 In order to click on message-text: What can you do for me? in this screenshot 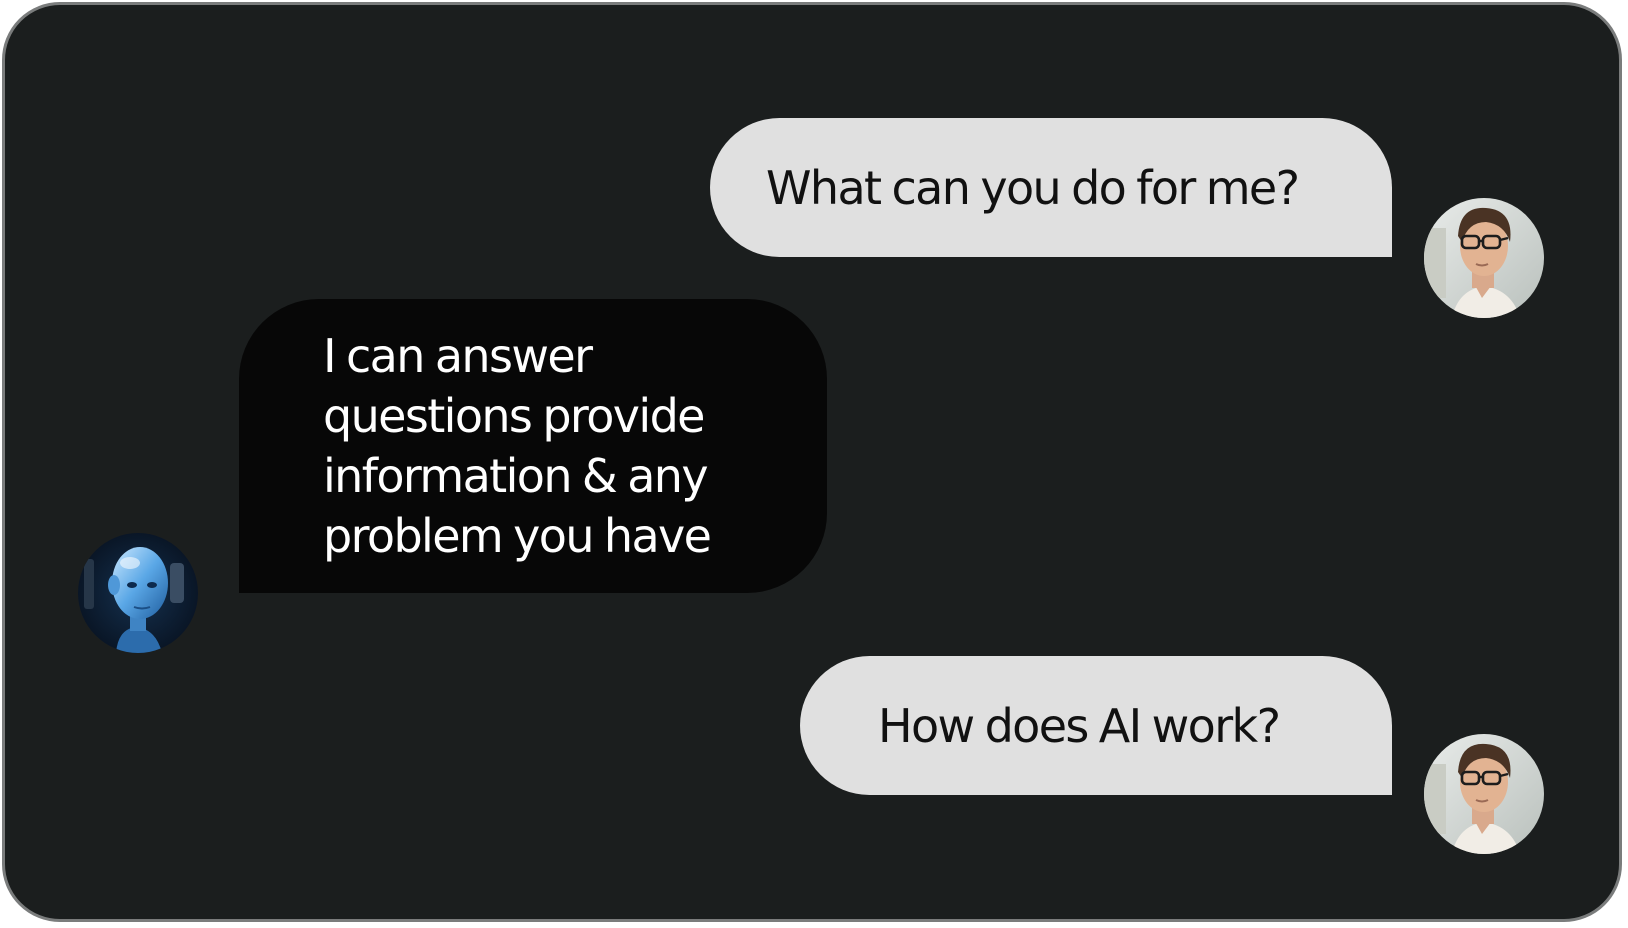, I will do `click(1033, 187)`.